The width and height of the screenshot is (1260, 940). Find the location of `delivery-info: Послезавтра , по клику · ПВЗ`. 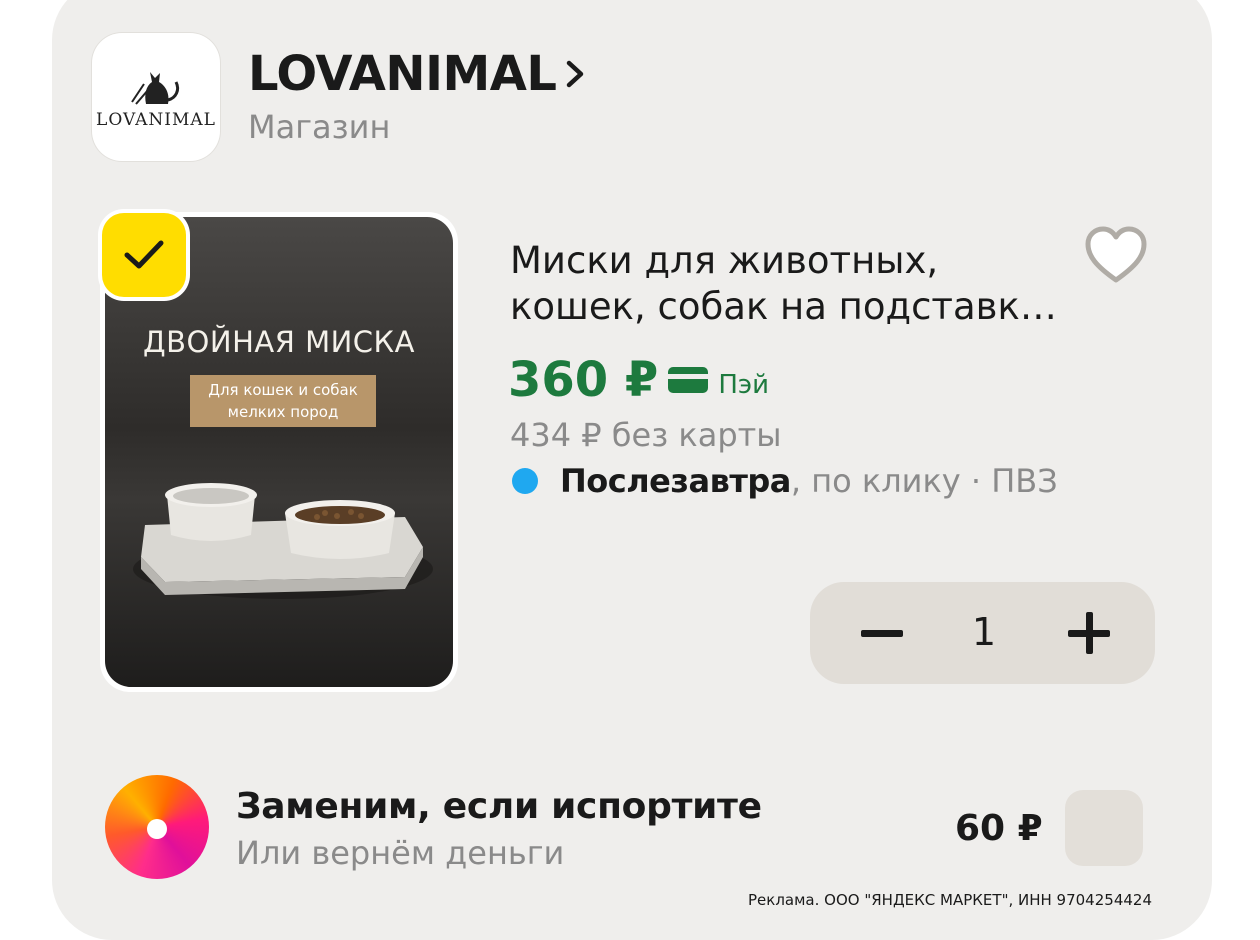

delivery-info: Послезавтра , по клику · ПВЗ is located at coordinates (785, 481).